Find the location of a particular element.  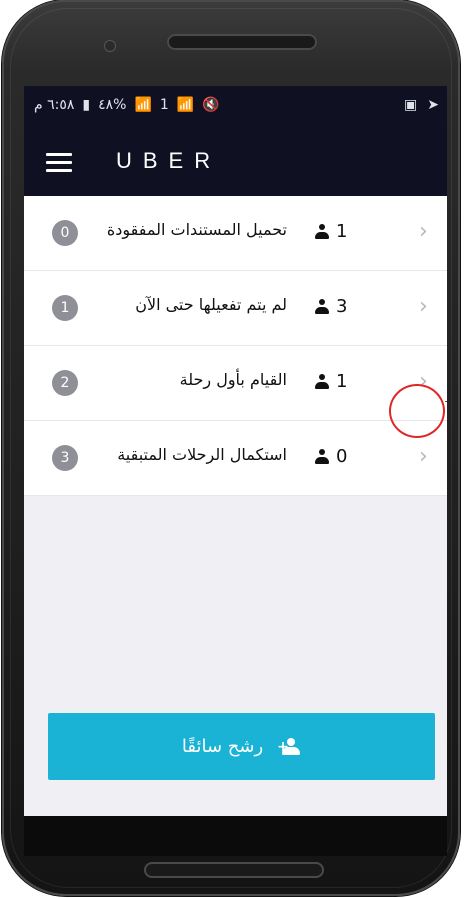

battery-icon: ▮ is located at coordinates (86, 105).